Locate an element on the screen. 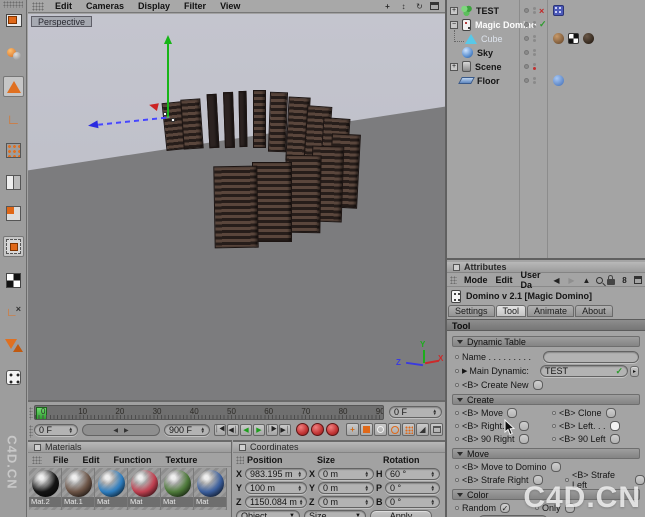  material-tag-dark-icon is located at coordinates (588, 38).